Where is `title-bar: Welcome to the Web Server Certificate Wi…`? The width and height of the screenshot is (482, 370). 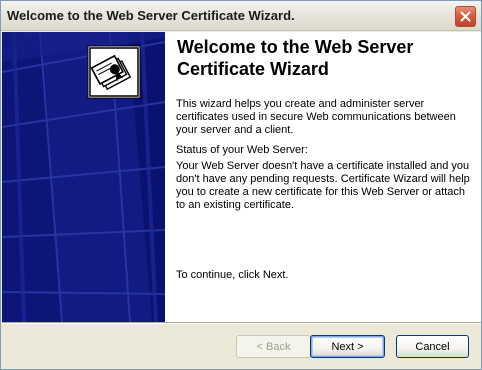
title-bar: Welcome to the Web Server Certificate Wi… is located at coordinates (241, 16).